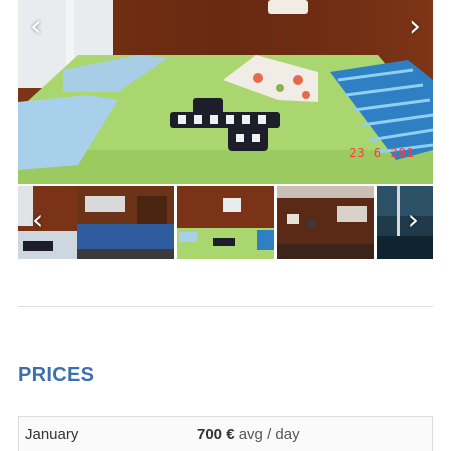 This screenshot has width=450, height=451. What do you see at coordinates (382, 153) in the screenshot?
I see `photo-date-stamp: 23 6 201` at bounding box center [382, 153].